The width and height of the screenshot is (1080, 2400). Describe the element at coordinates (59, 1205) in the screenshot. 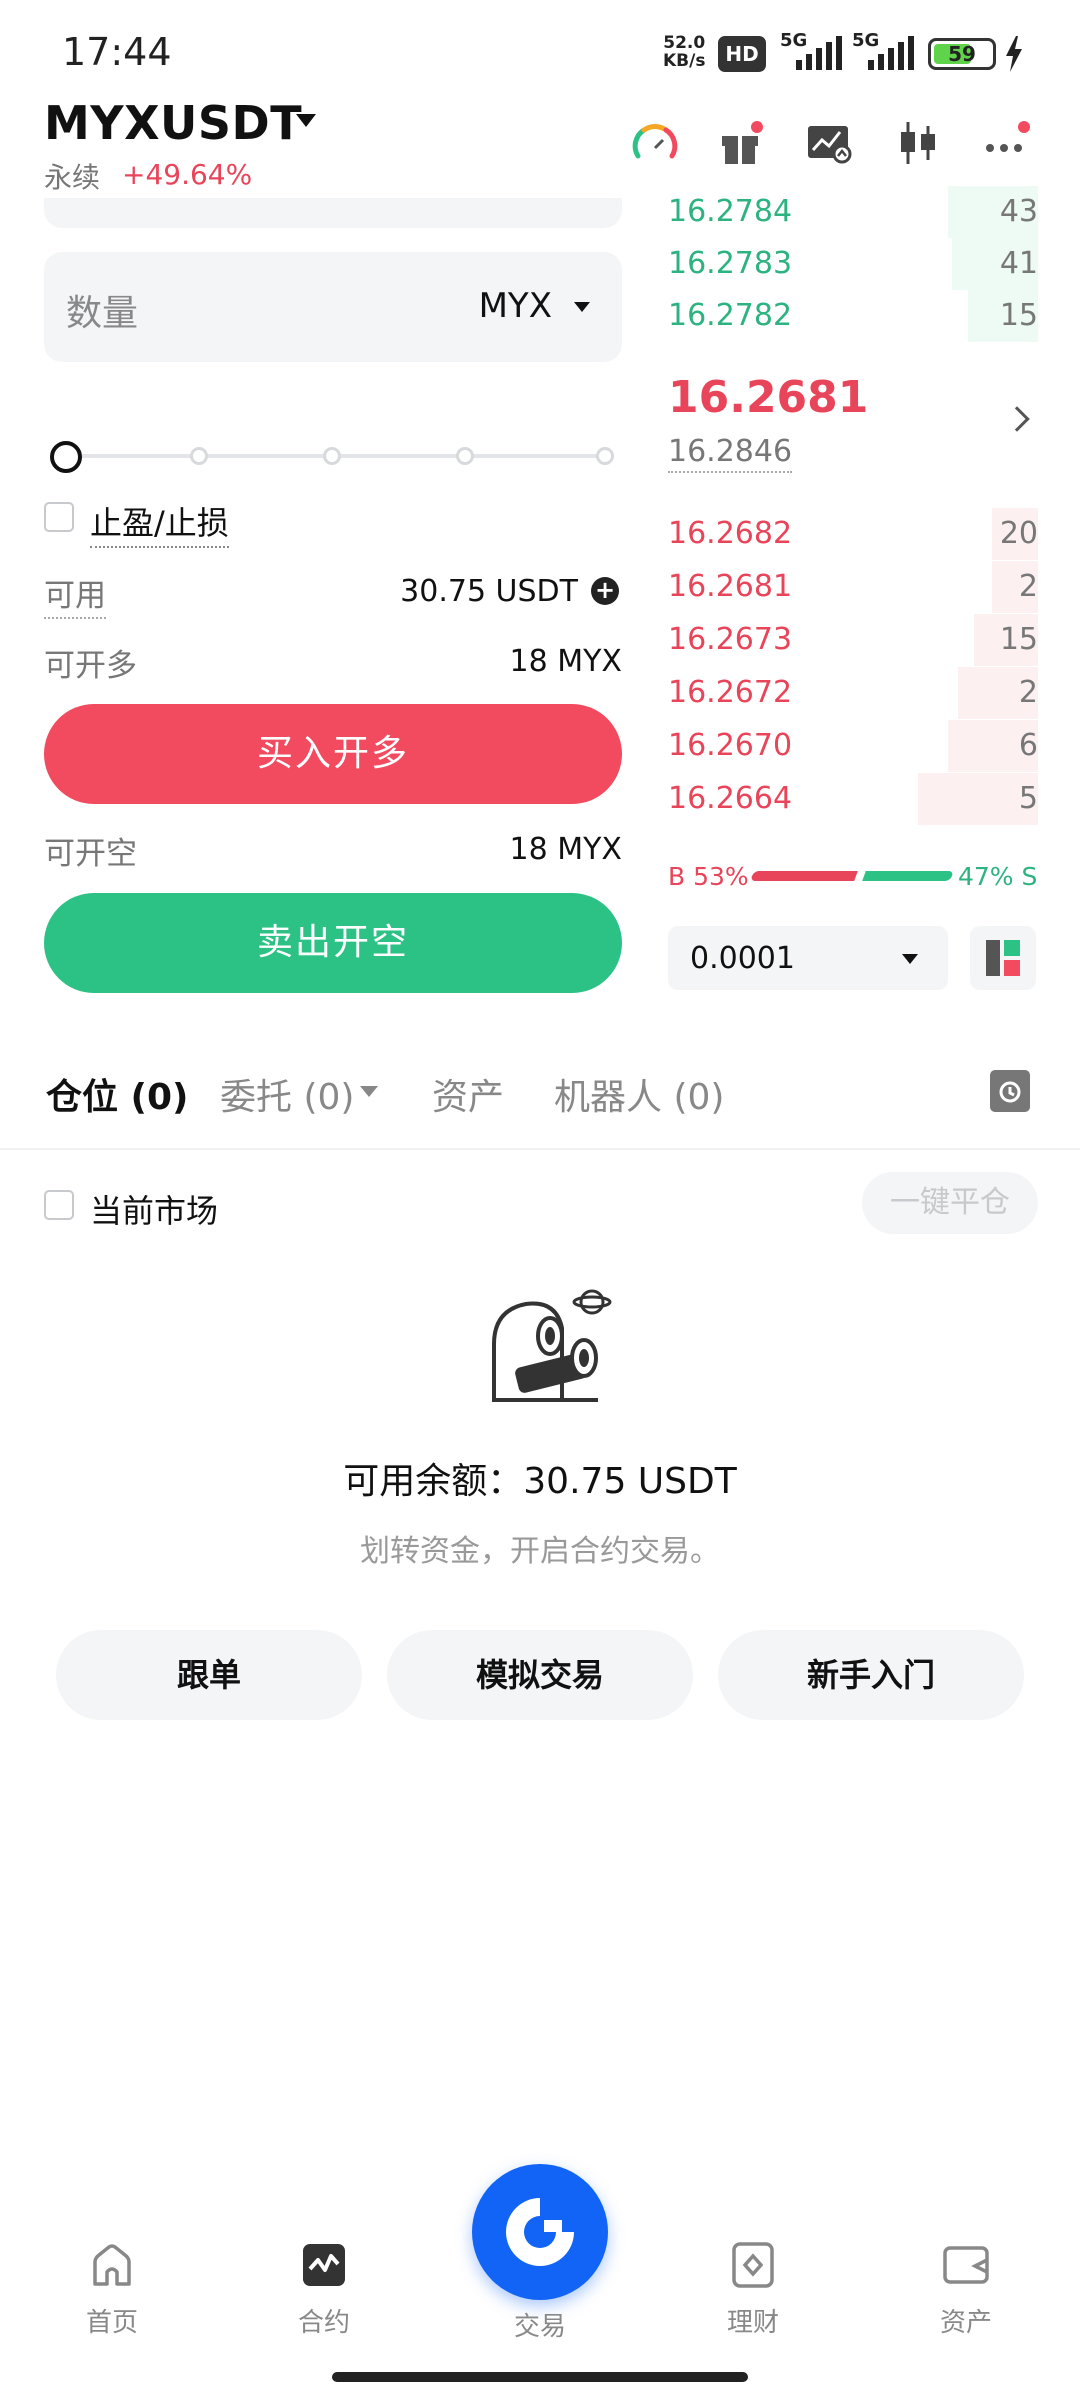

I see `current-market-checkbox` at that location.